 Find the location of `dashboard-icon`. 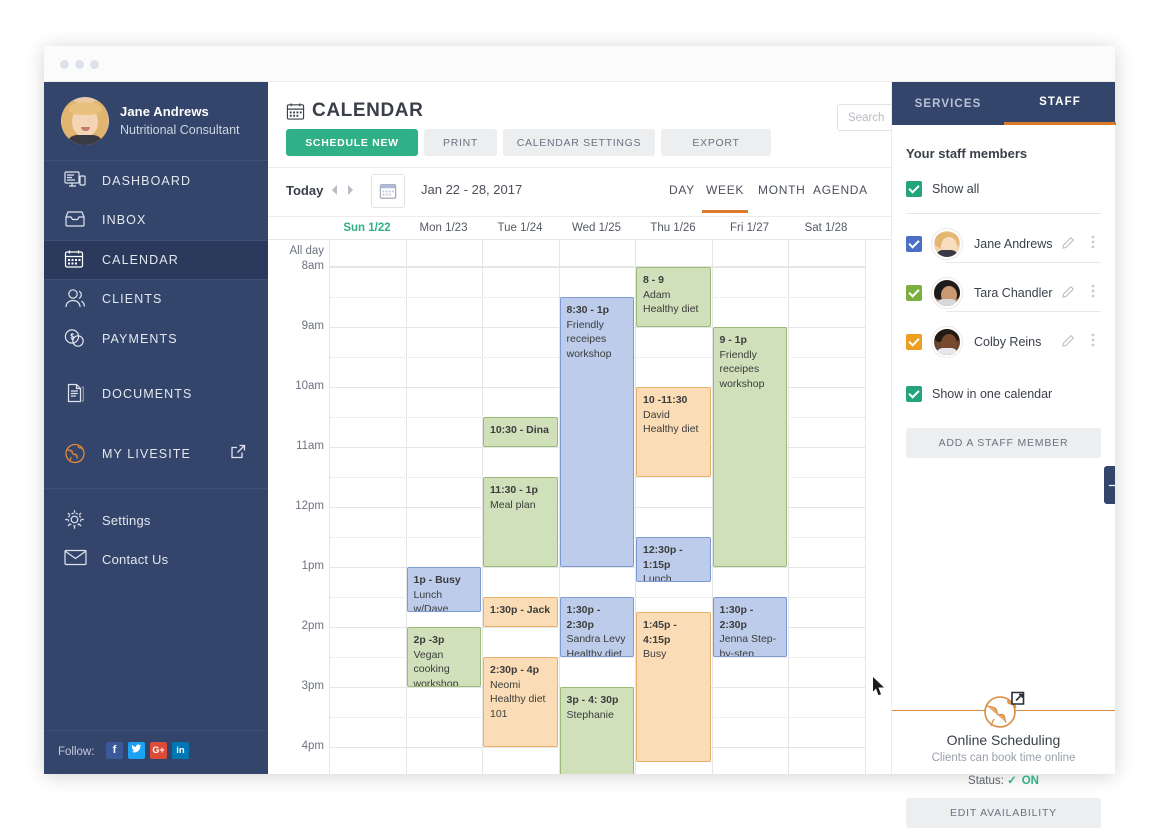

dashboard-icon is located at coordinates (76, 181).